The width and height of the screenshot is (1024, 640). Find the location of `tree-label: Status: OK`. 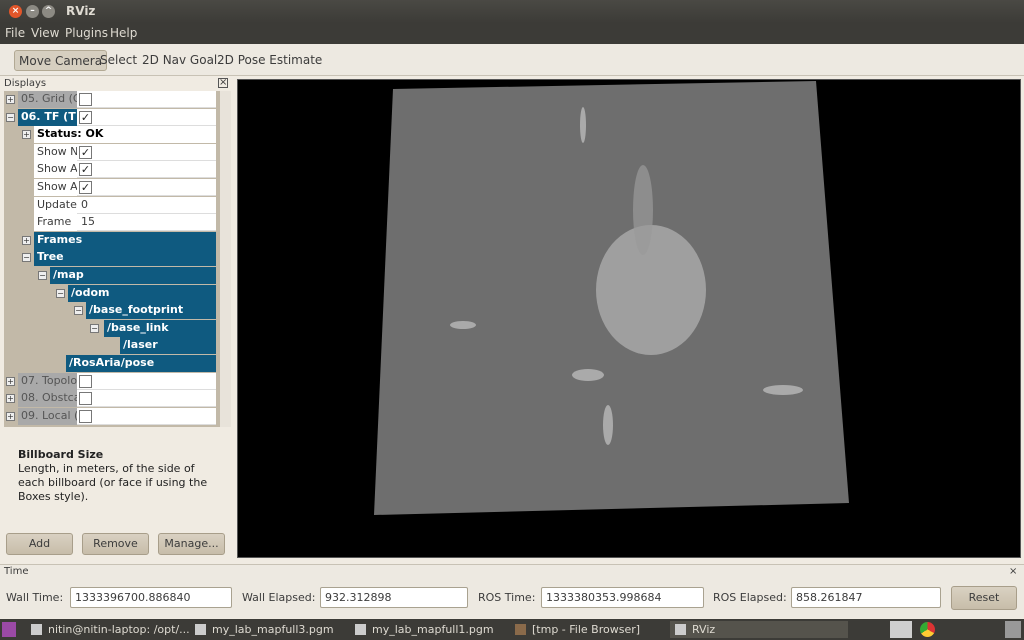

tree-label: Status: OK is located at coordinates (125, 135).